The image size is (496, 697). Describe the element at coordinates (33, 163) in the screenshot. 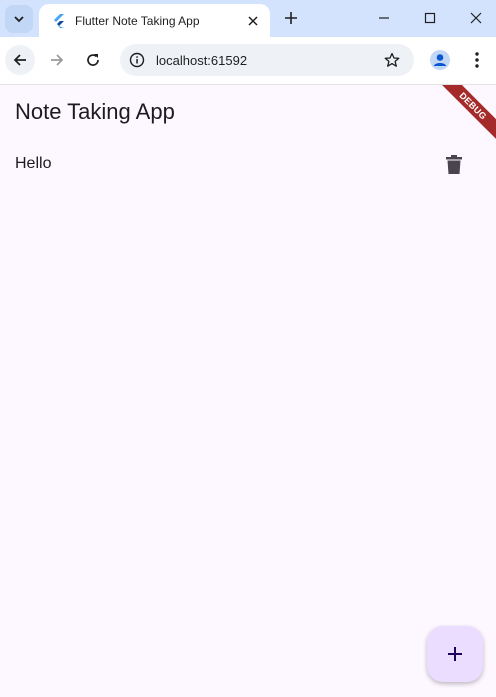

I see `note-text: Hello` at that location.